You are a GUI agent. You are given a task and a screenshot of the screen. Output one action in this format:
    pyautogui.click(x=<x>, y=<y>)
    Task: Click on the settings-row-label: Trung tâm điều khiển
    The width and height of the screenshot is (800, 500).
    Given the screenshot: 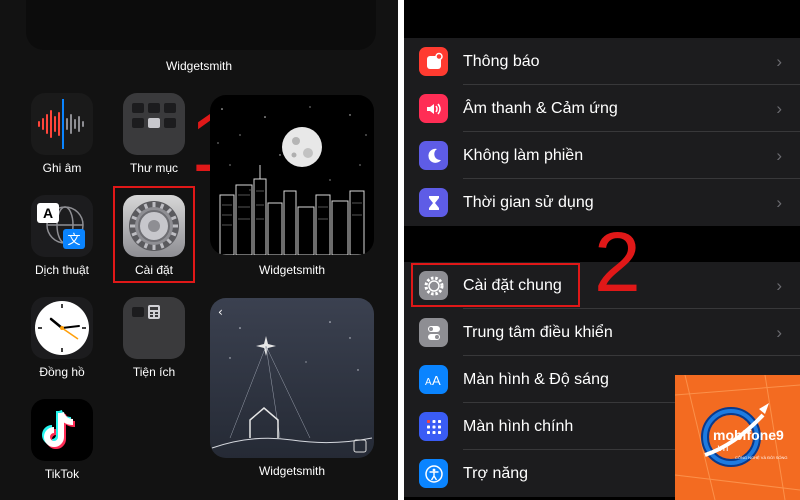 What is the action you would take?
    pyautogui.click(x=538, y=332)
    